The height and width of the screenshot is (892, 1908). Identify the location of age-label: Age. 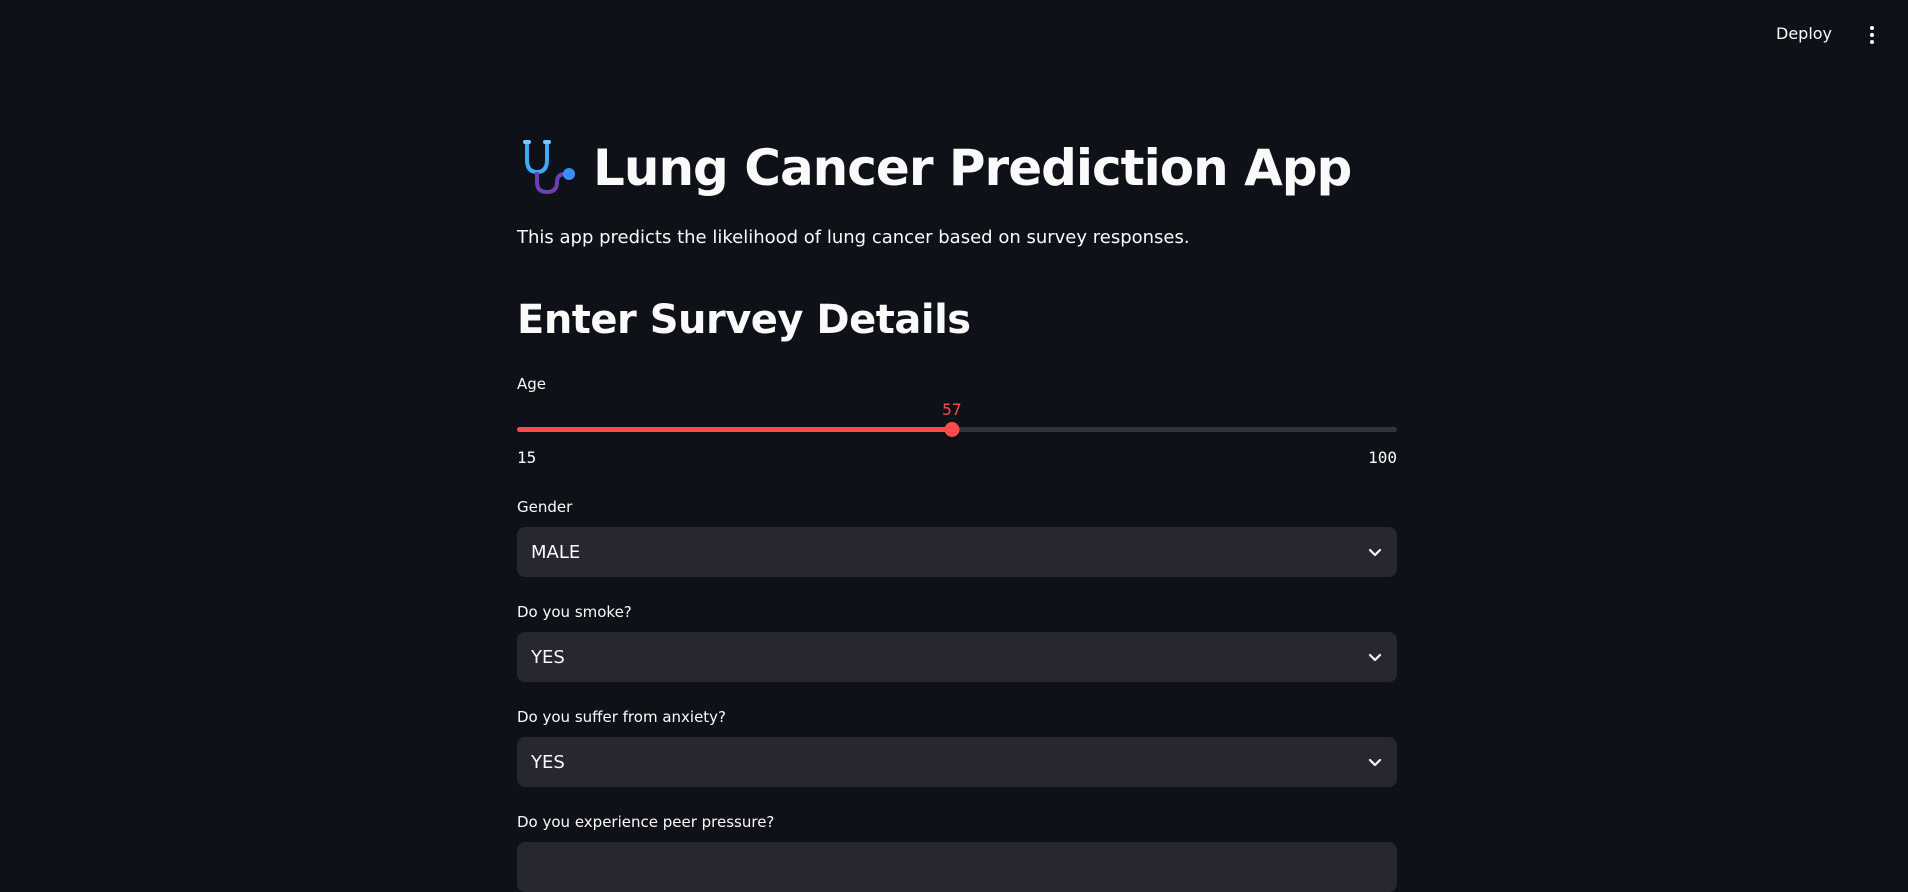
(532, 384).